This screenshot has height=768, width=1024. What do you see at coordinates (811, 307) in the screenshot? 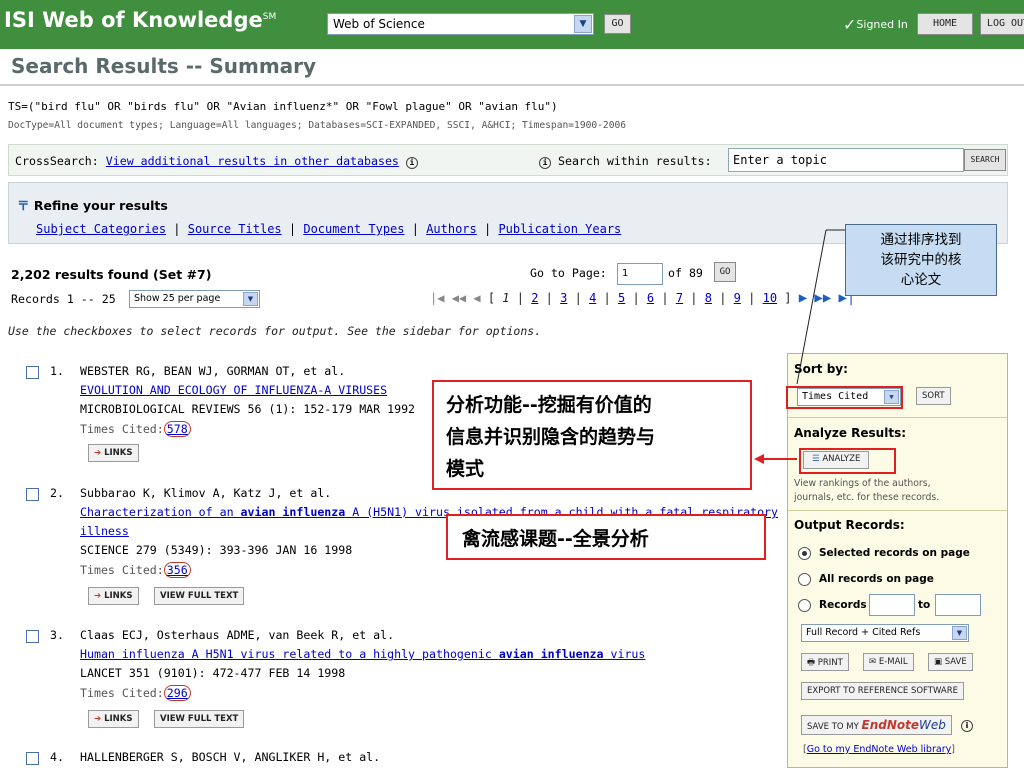
I see `callout-leader-line` at bounding box center [811, 307].